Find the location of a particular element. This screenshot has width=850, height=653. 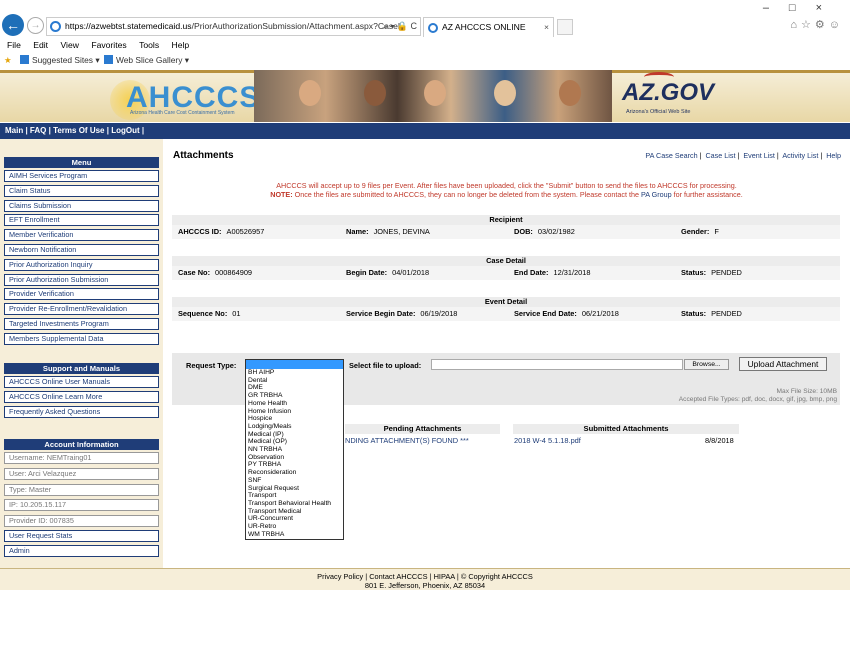

request-type-label: Request Type: is located at coordinates (211, 365).